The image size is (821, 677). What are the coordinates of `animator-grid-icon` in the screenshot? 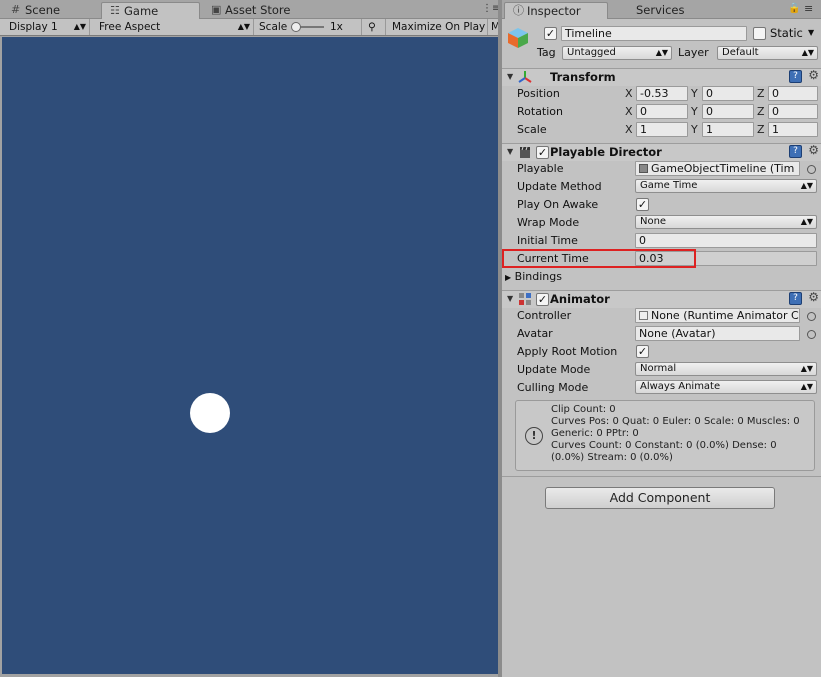 It's located at (525, 299).